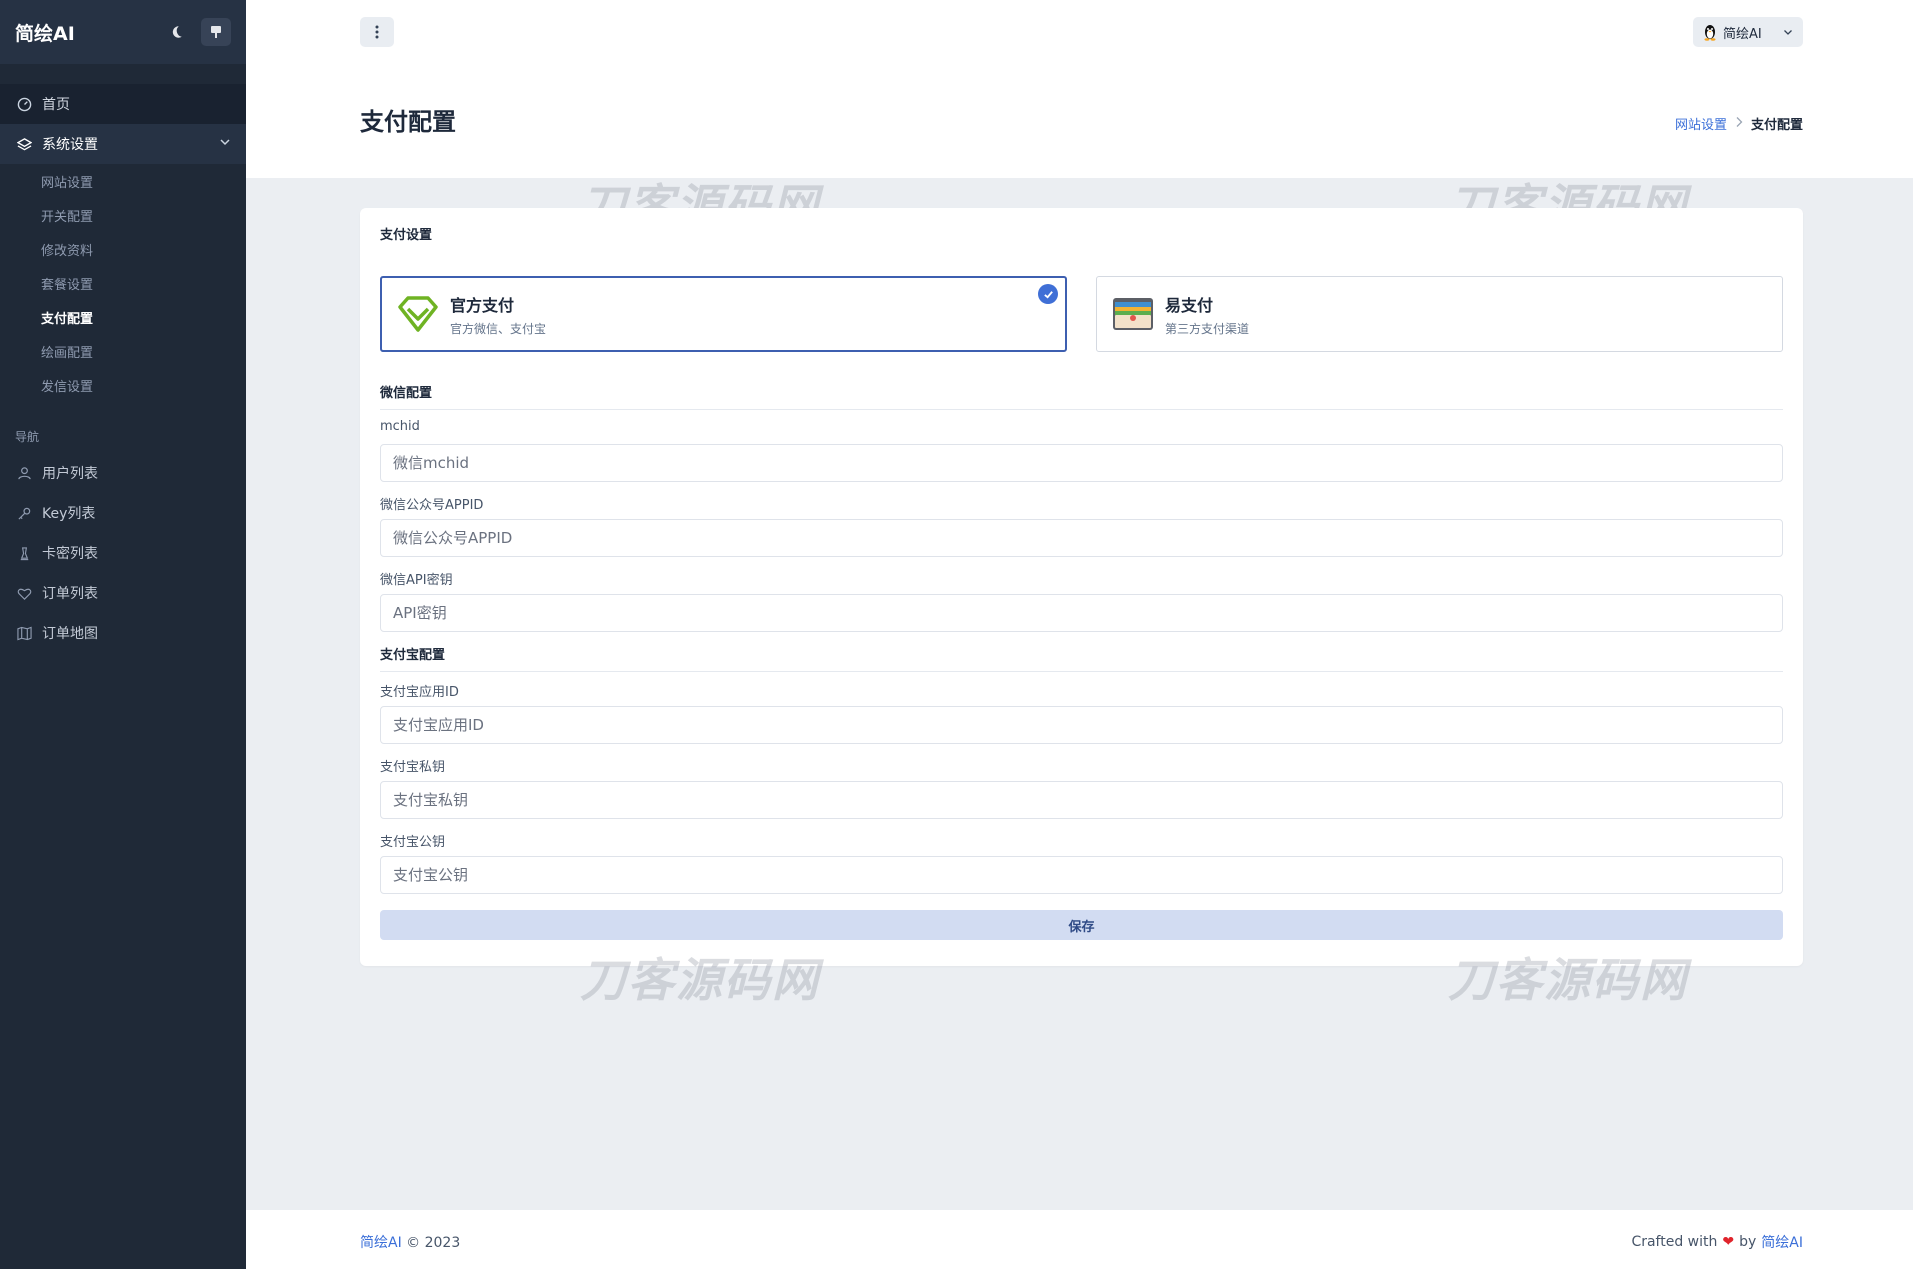 The height and width of the screenshot is (1269, 1913). What do you see at coordinates (413, 842) in the screenshot?
I see `alipay-public-key-label: 支付宝公钥` at bounding box center [413, 842].